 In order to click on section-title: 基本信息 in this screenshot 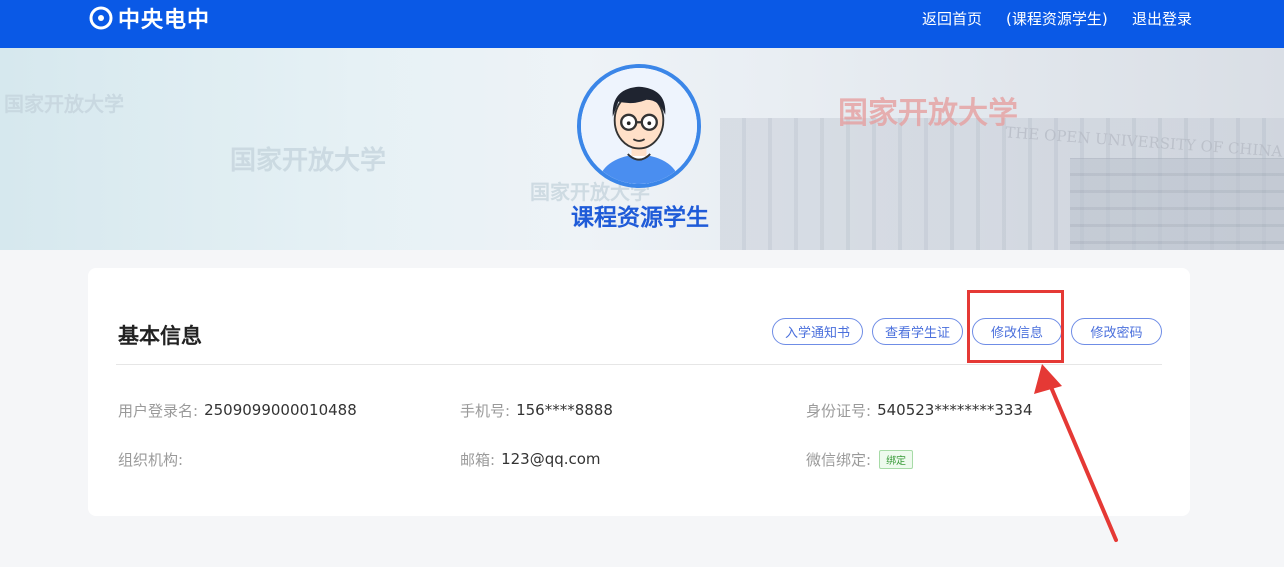, I will do `click(160, 336)`.